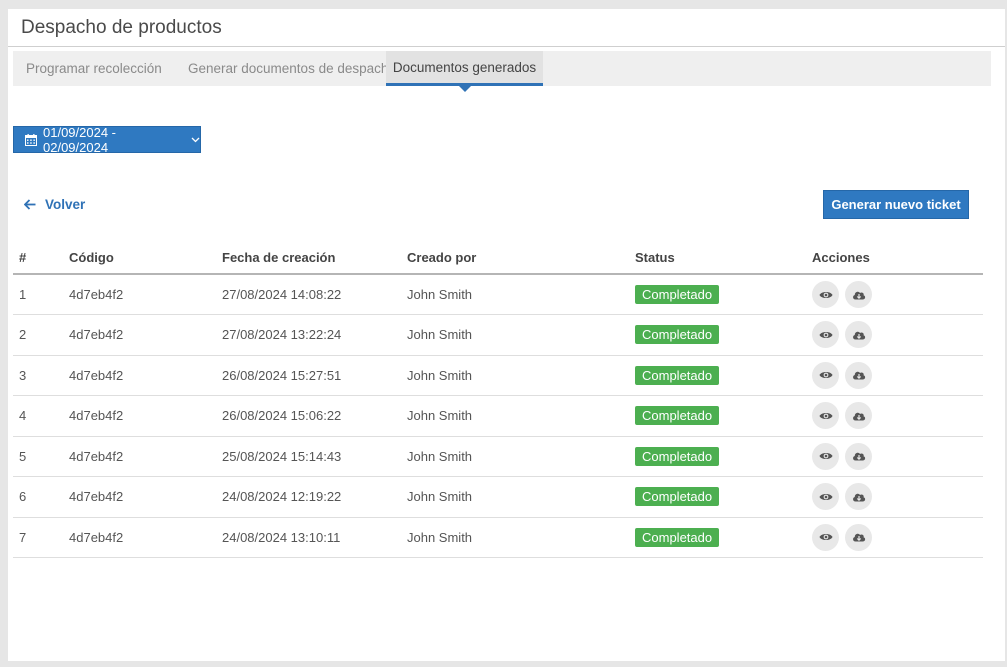  Describe the element at coordinates (145, 258) in the screenshot. I see `column-header-code: Código` at that location.